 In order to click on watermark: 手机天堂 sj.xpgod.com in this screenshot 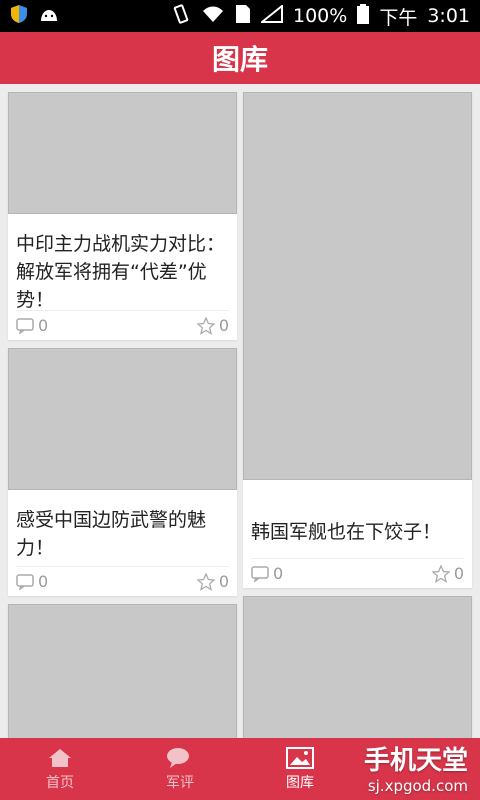, I will do `click(416, 767)`.